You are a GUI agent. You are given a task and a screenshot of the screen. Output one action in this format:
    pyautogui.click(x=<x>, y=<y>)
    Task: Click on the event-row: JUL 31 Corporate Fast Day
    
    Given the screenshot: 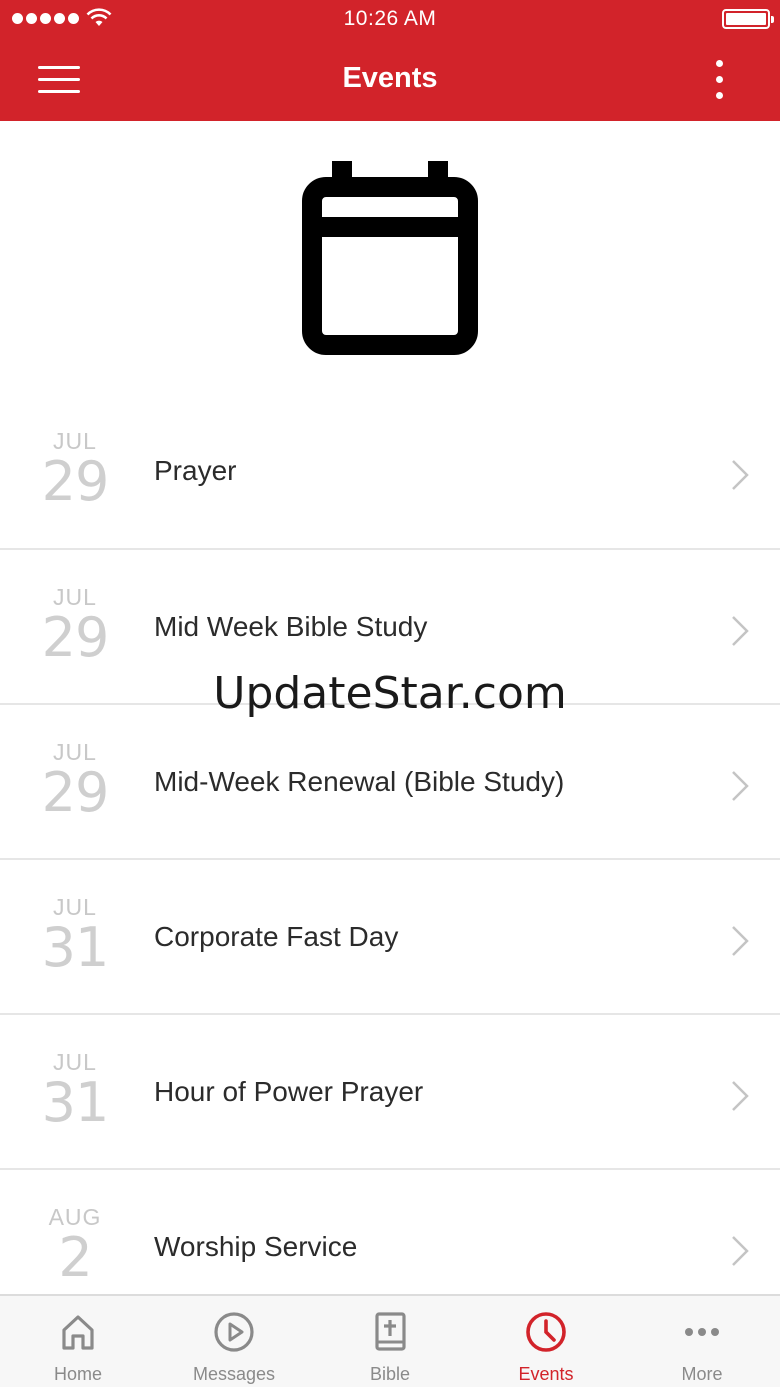 What is the action you would take?
    pyautogui.click(x=390, y=937)
    